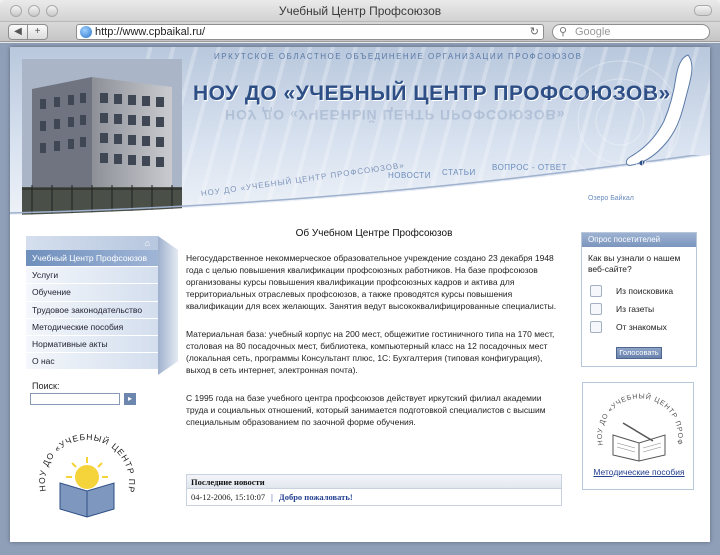 The height and width of the screenshot is (555, 720). Describe the element at coordinates (86, 32) in the screenshot. I see `globe-icon` at that location.